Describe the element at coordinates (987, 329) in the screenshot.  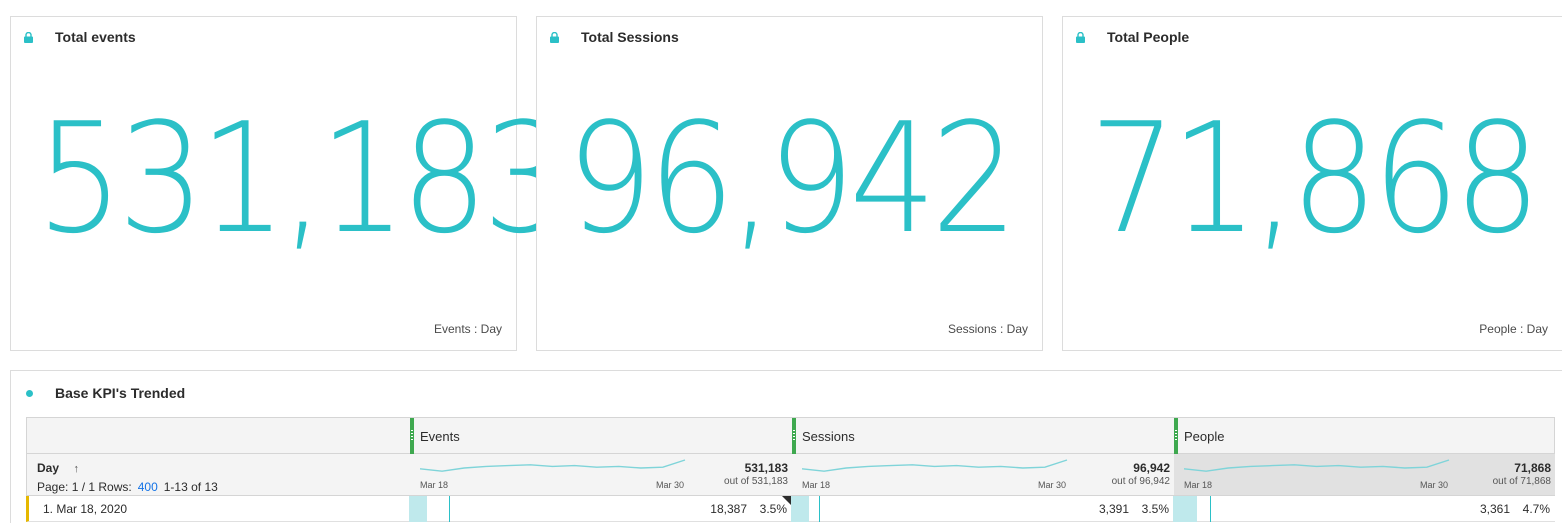
I see `kpi-footer: Sessions : Day` at that location.